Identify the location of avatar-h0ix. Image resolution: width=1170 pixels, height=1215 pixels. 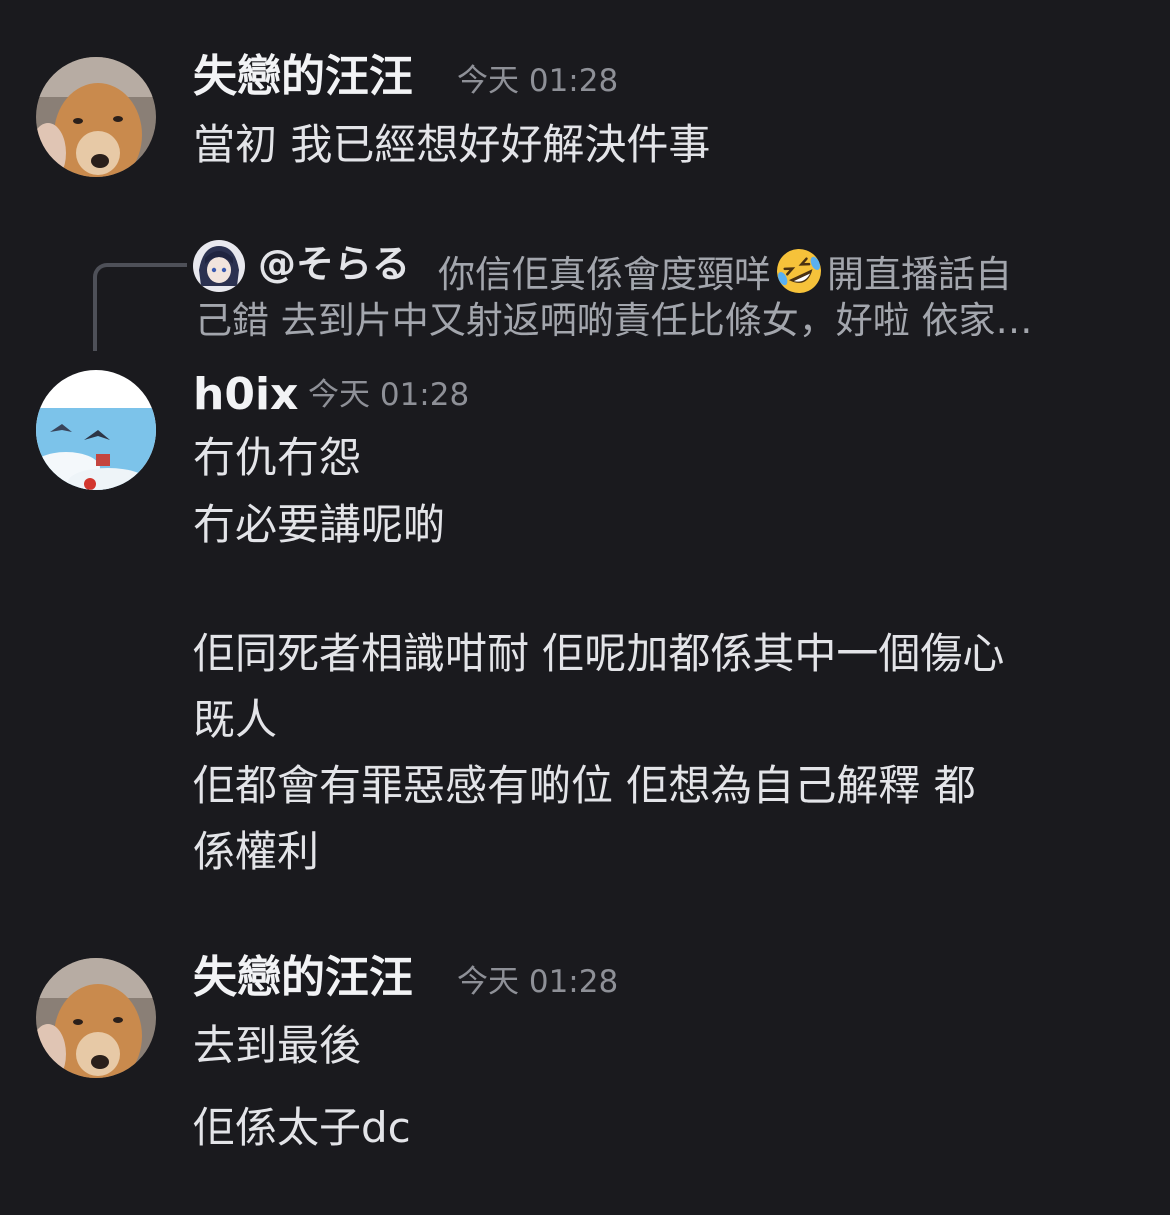
(96, 430).